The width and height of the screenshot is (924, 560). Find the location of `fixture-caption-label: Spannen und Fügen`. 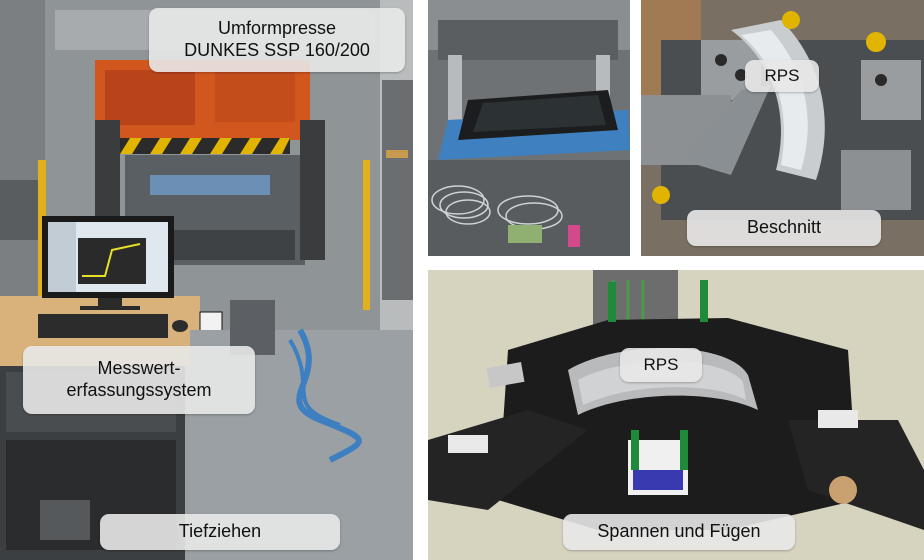

fixture-caption-label: Spannen und Fügen is located at coordinates (679, 532).